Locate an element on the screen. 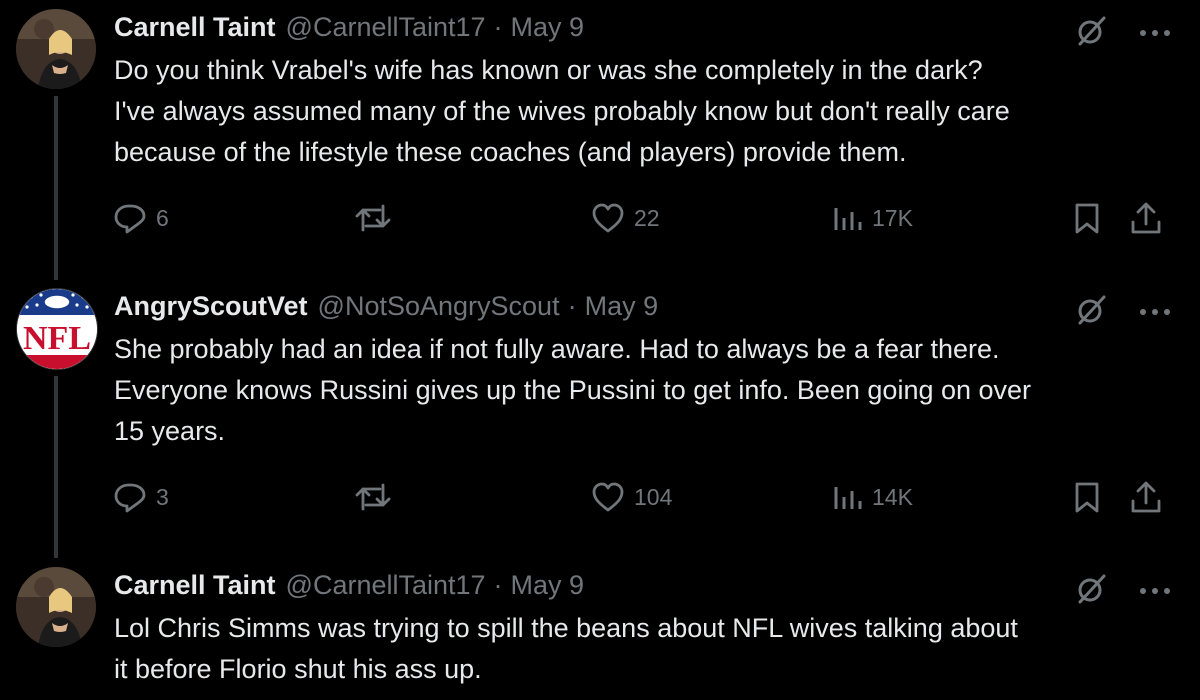 The height and width of the screenshot is (700, 1200). like-button: 22 is located at coordinates (625, 218).